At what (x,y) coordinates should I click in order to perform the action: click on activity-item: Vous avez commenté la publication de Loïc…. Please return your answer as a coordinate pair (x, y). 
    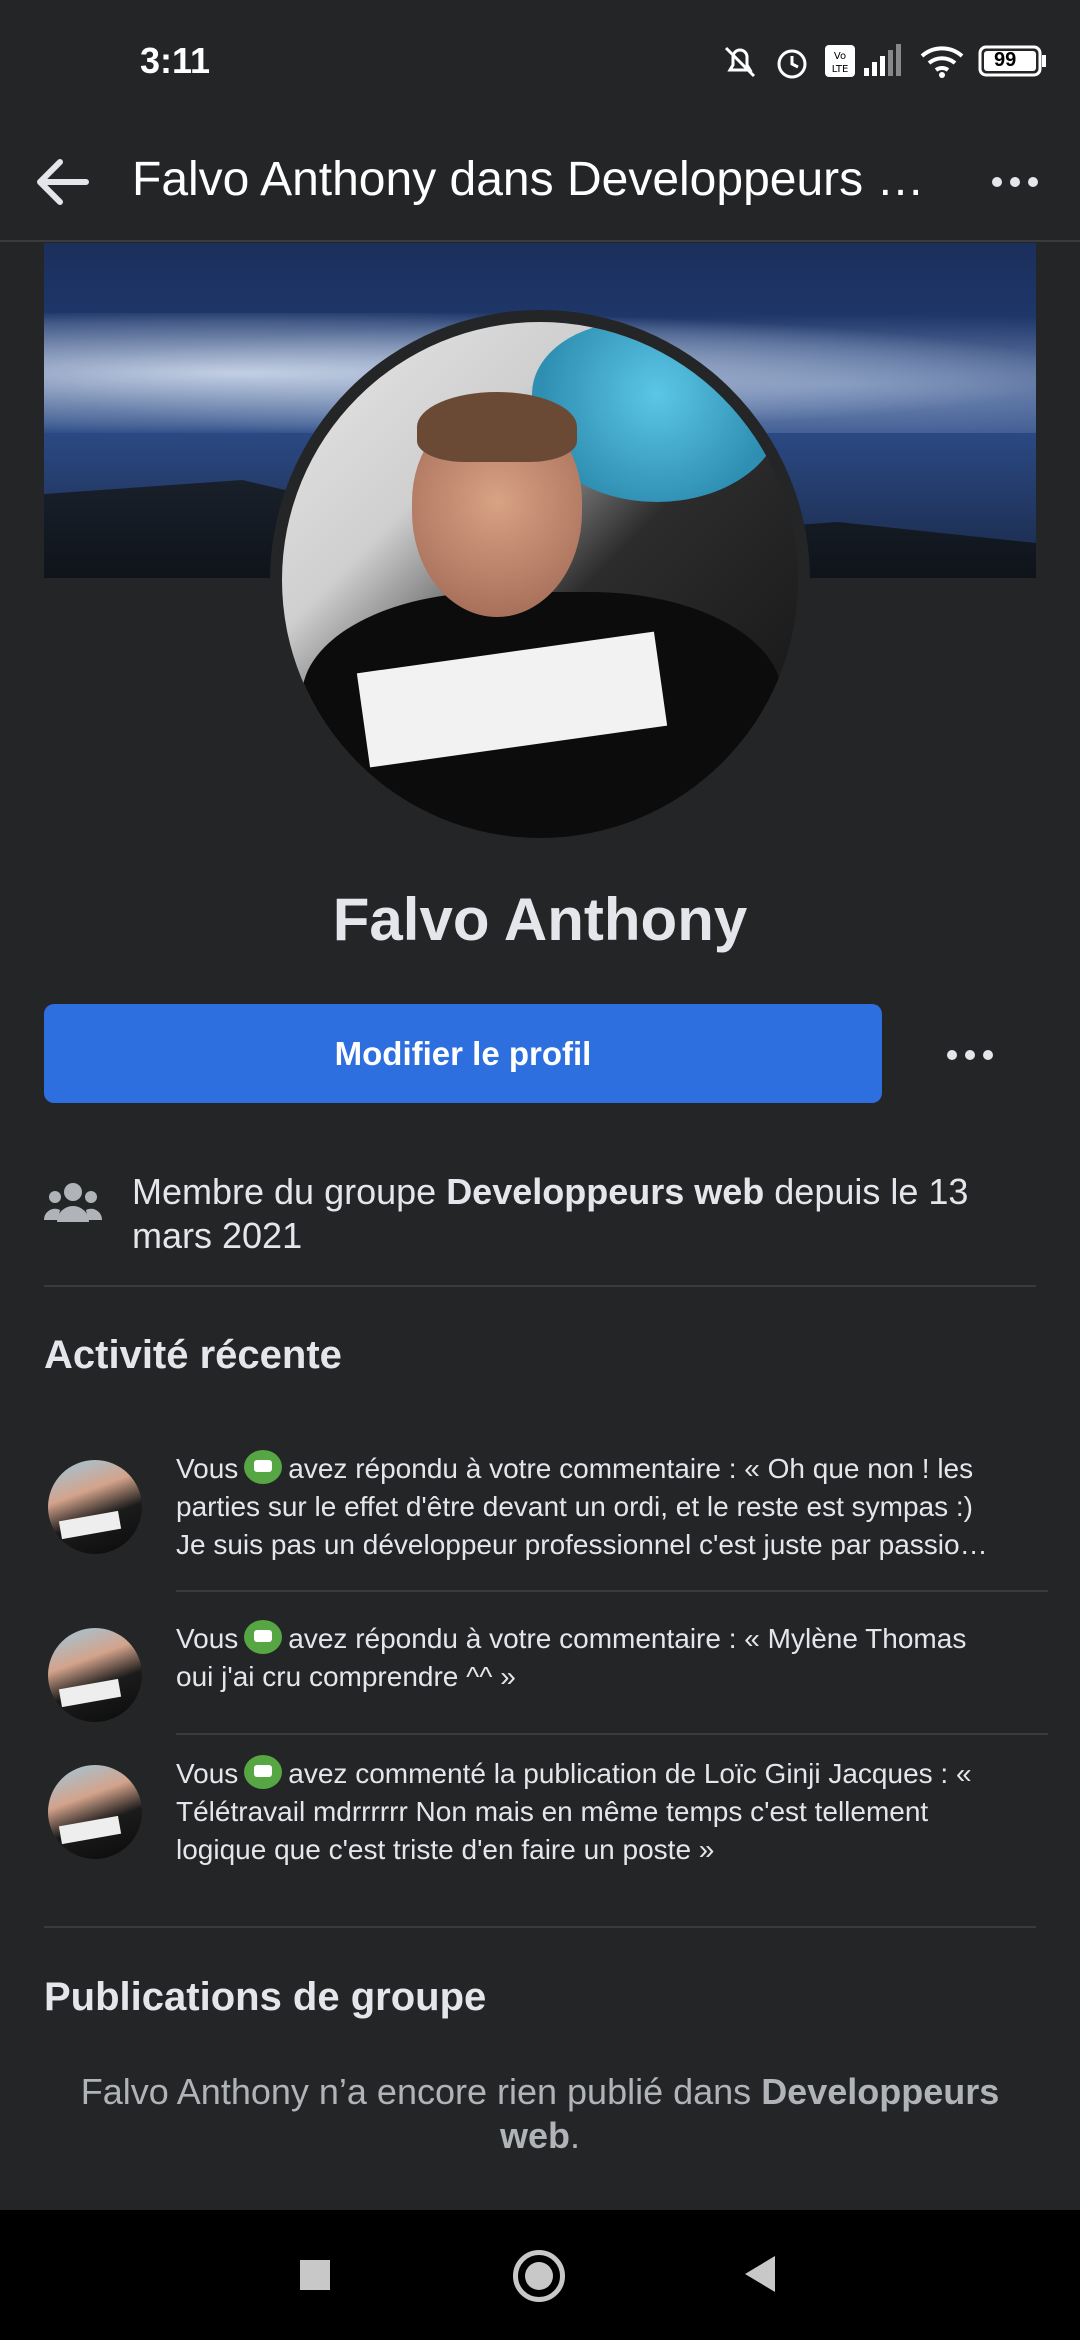
    Looking at the image, I should click on (540, 1815).